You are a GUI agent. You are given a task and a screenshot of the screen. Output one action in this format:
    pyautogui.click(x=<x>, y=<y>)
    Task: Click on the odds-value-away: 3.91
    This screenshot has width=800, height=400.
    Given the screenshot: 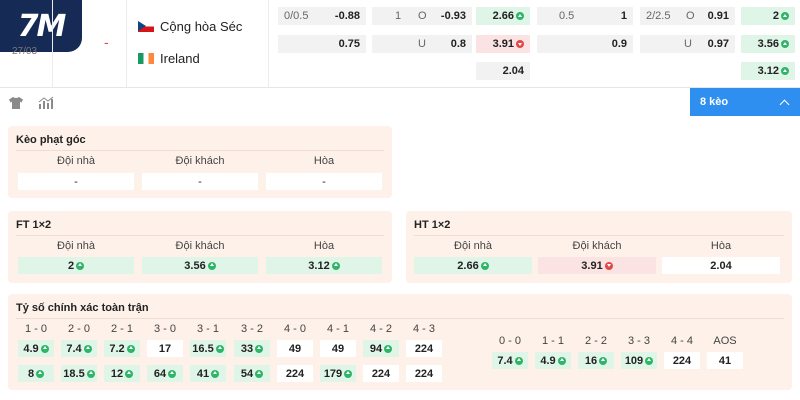 What is the action you would take?
    pyautogui.click(x=597, y=265)
    